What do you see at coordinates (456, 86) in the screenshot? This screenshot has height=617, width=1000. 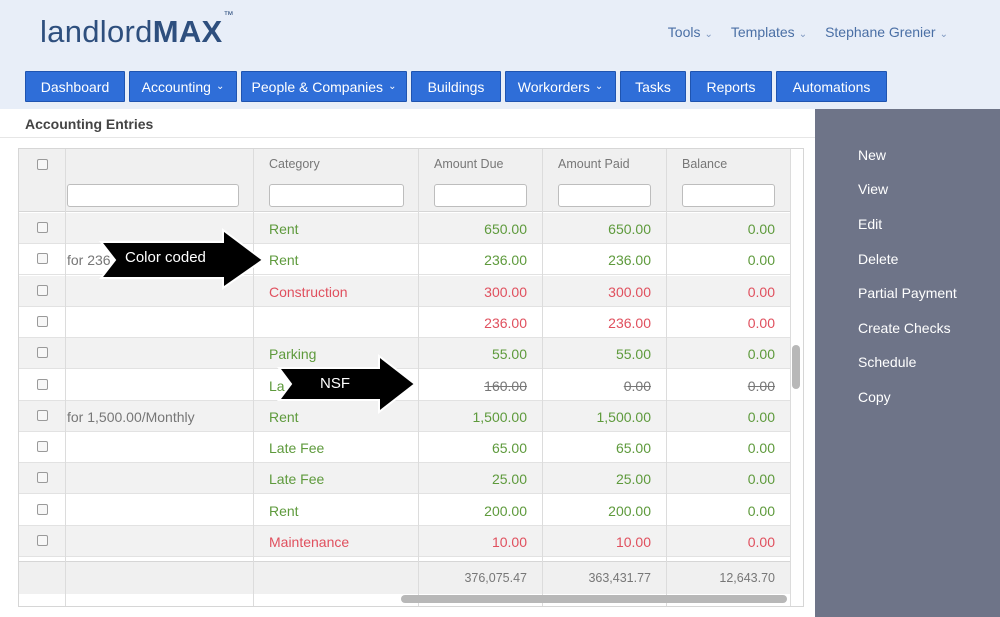 I see `nav-buildings: Buildings` at bounding box center [456, 86].